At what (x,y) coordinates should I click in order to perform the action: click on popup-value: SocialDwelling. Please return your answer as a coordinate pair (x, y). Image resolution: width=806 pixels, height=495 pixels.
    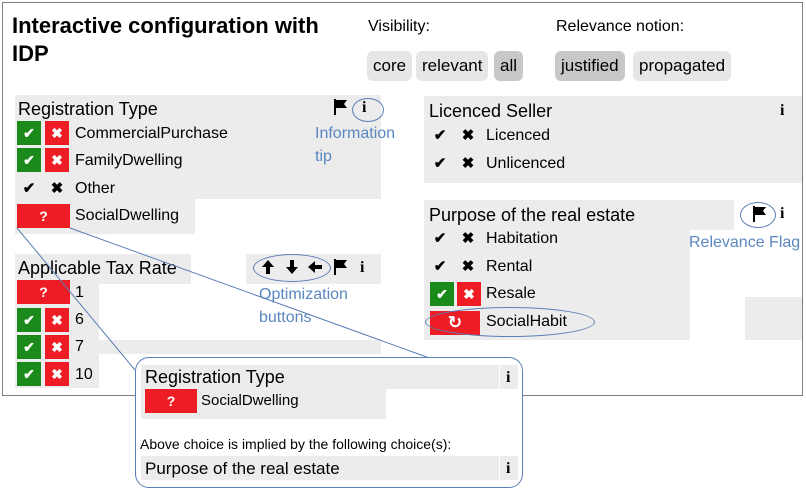
    Looking at the image, I should click on (250, 400).